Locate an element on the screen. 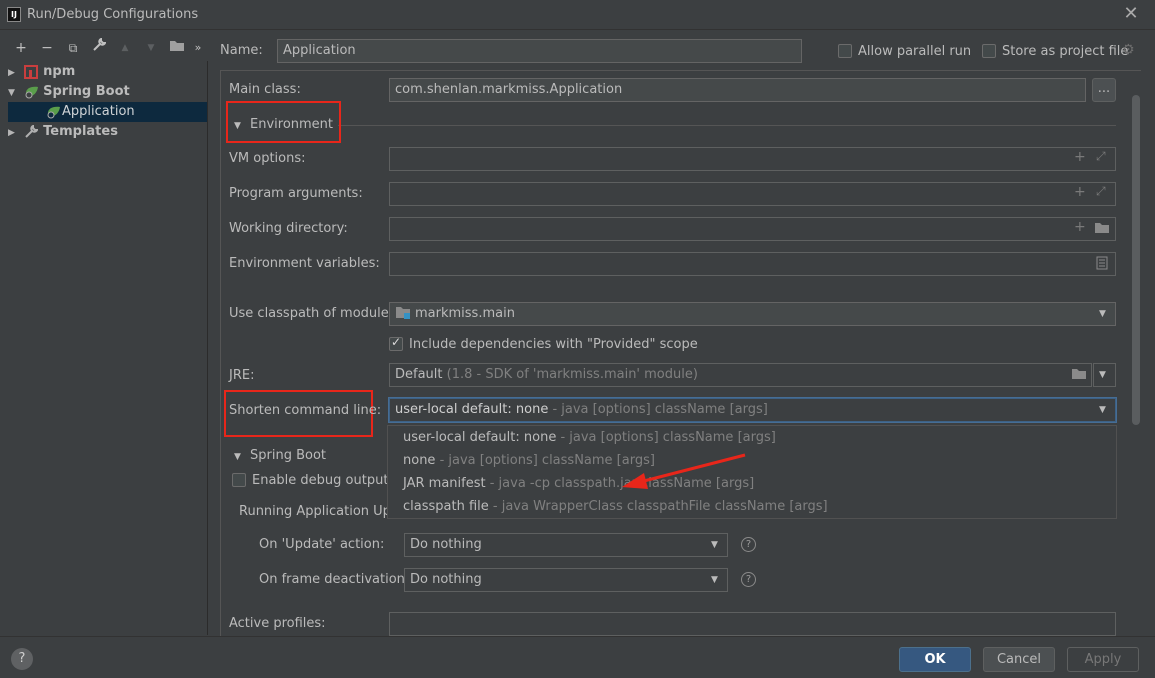 Image resolution: width=1155 pixels, height=678 pixels. program-args-input is located at coordinates (752, 194).